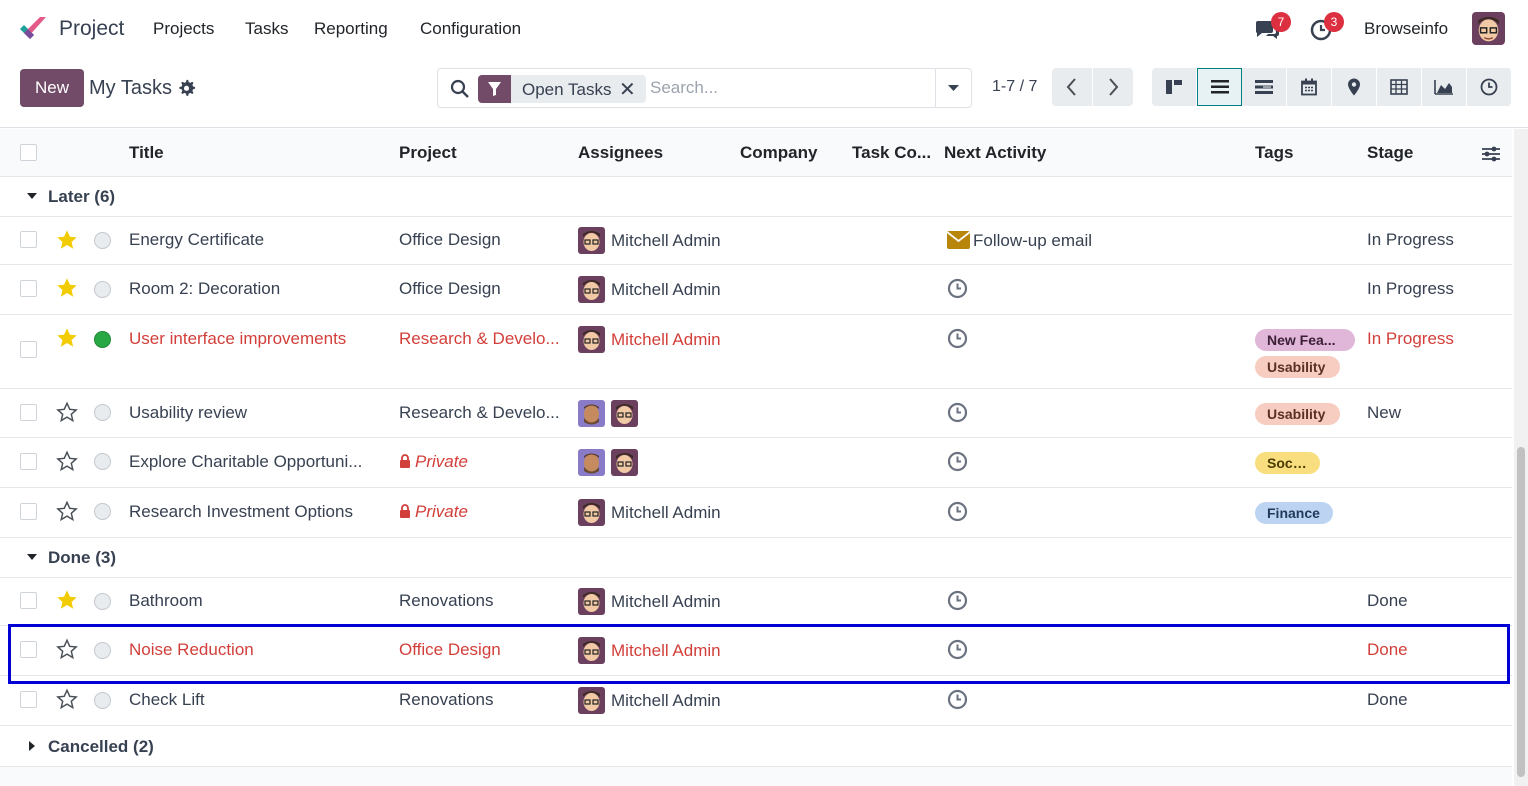 This screenshot has height=786, width=1528. What do you see at coordinates (259, 601) in the screenshot?
I see `task-title: Bathroom` at bounding box center [259, 601].